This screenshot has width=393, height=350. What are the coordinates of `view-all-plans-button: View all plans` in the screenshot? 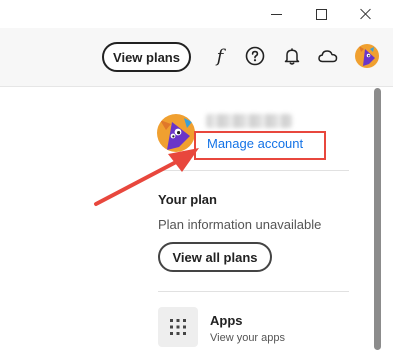 It's located at (215, 257).